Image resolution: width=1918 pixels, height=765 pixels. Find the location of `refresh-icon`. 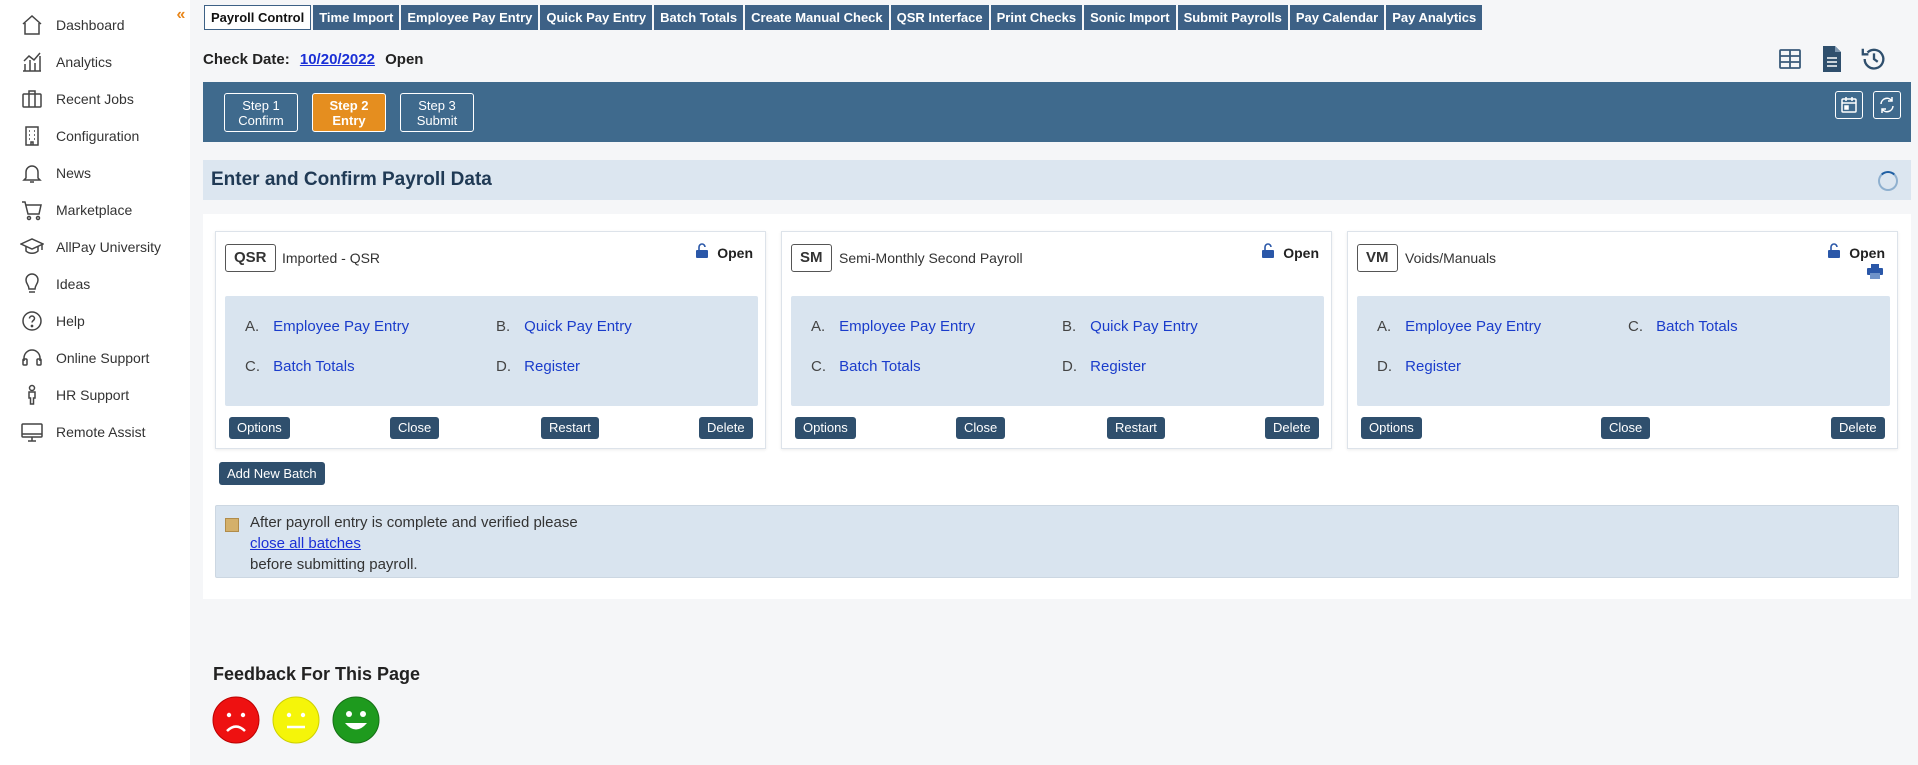

refresh-icon is located at coordinates (1887, 105).